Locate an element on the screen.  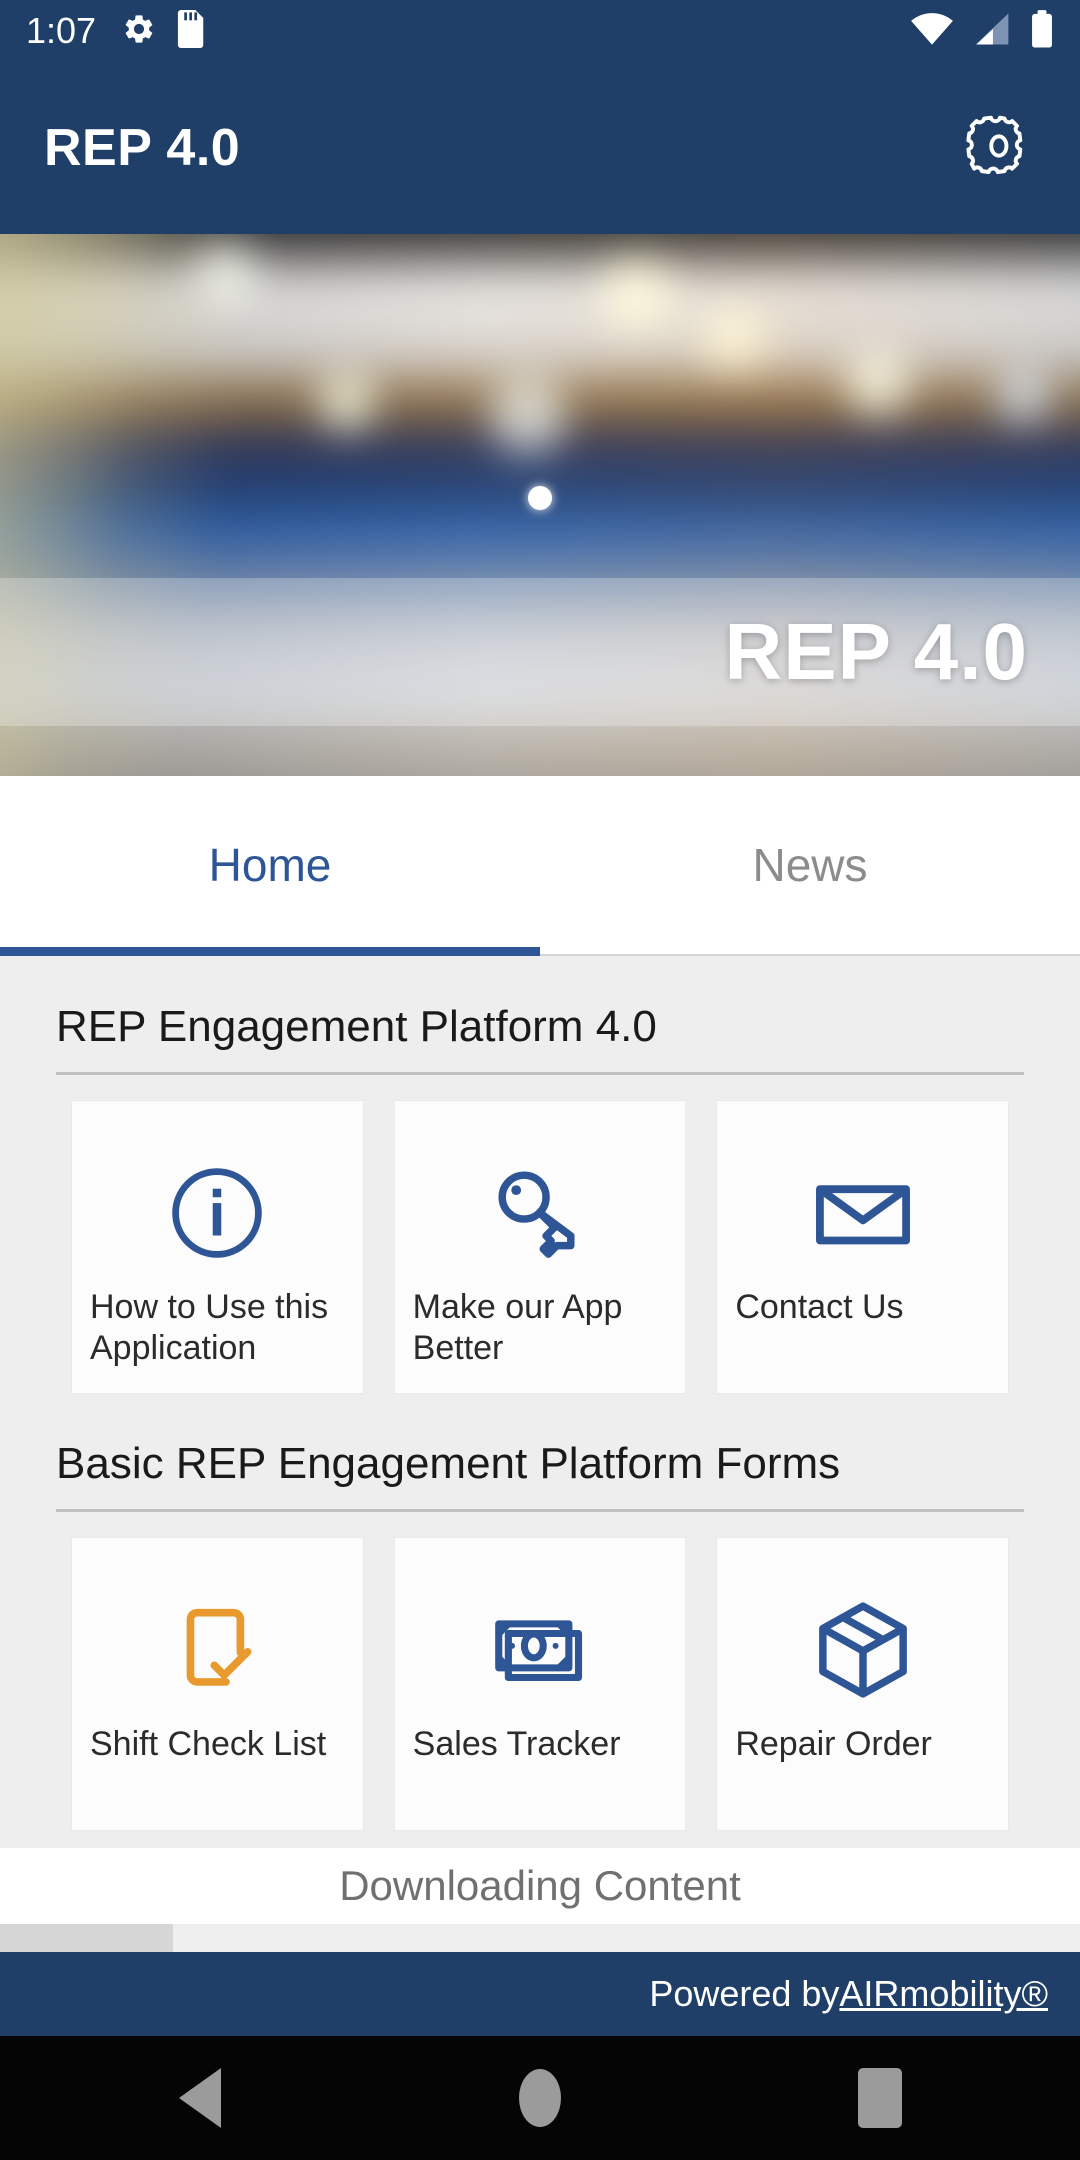
nav-home-button is located at coordinates (540, 2098).